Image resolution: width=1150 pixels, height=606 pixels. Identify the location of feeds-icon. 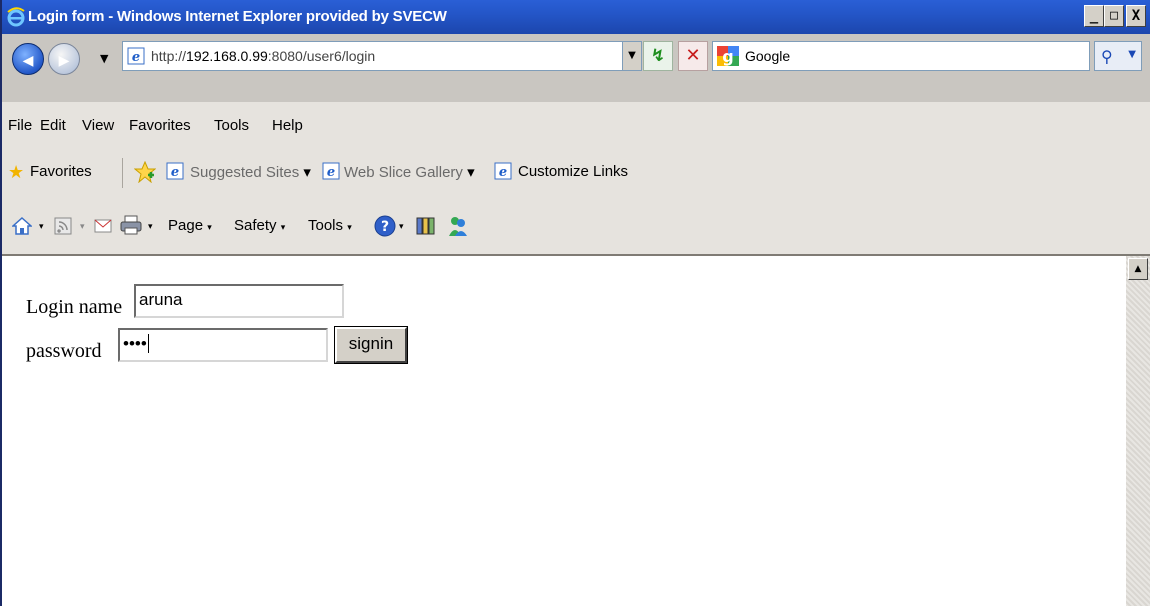
(63, 226).